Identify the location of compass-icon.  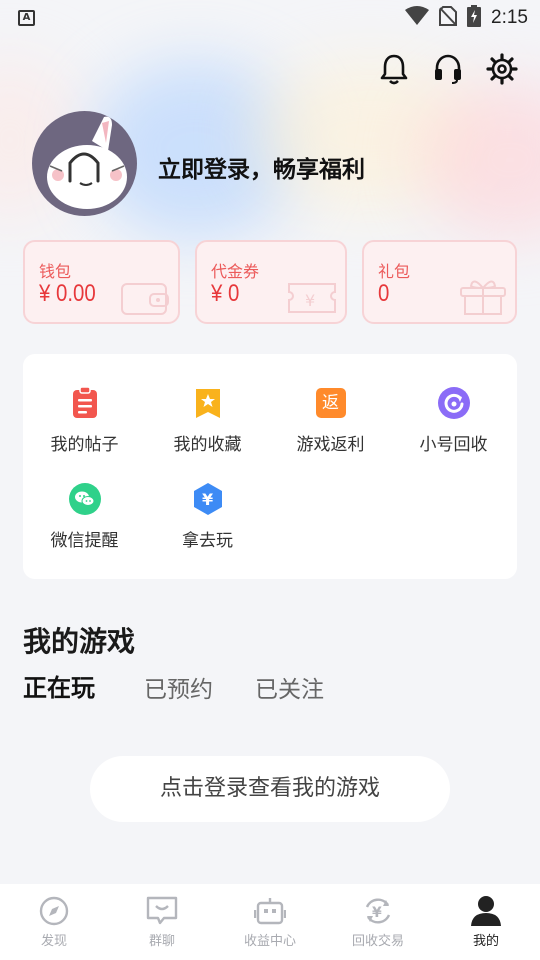
(54, 911).